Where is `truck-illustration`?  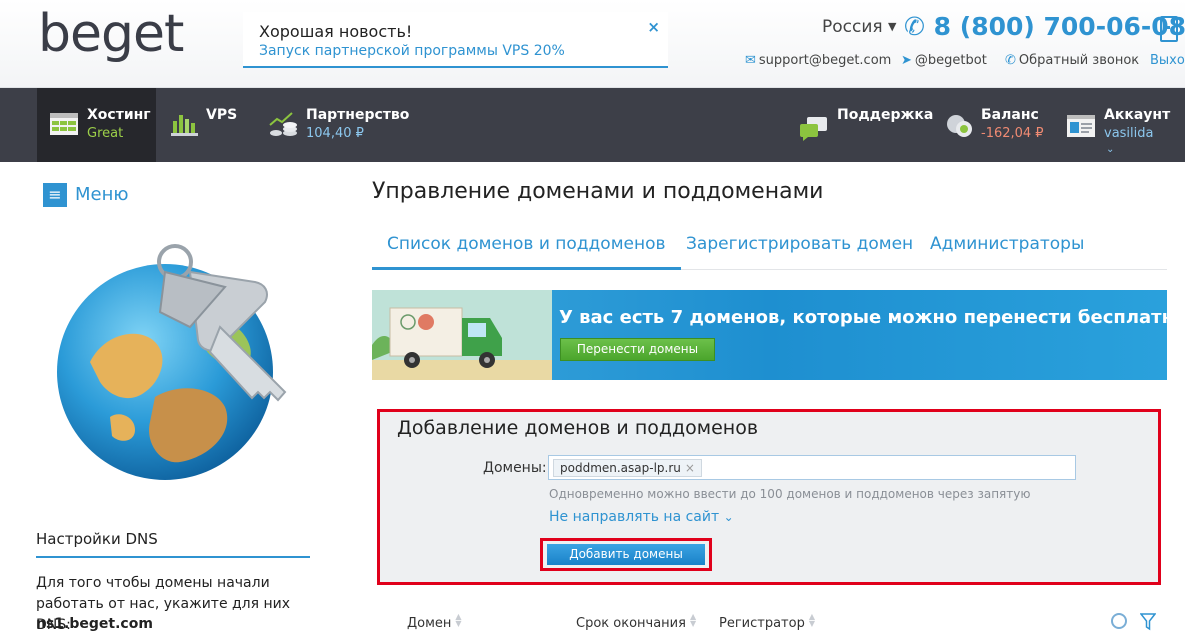
truck-illustration is located at coordinates (462, 335).